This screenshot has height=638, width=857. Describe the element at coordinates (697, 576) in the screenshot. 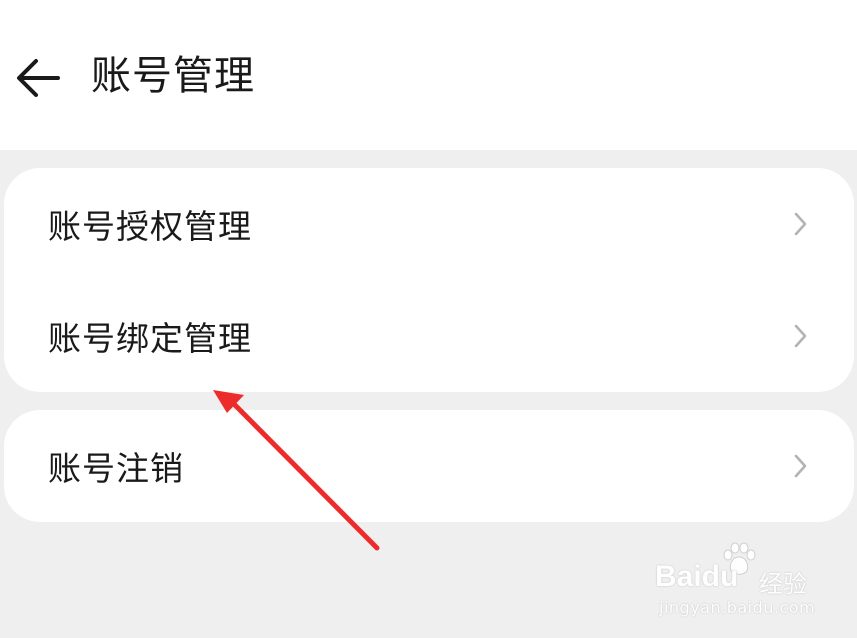

I see `watermark-brand: Baidu` at that location.